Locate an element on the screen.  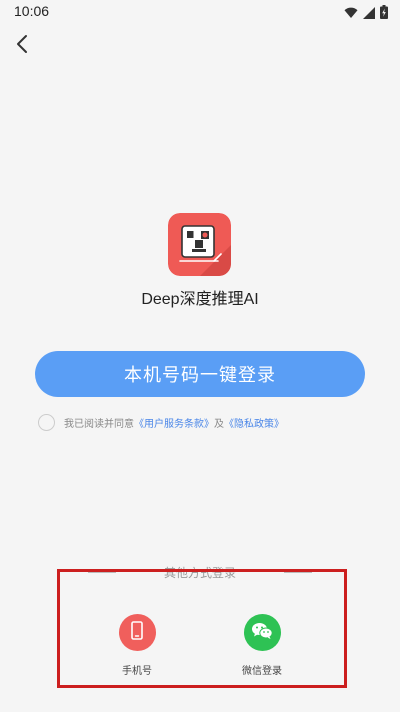
chevron-left-icon is located at coordinates (22, 46).